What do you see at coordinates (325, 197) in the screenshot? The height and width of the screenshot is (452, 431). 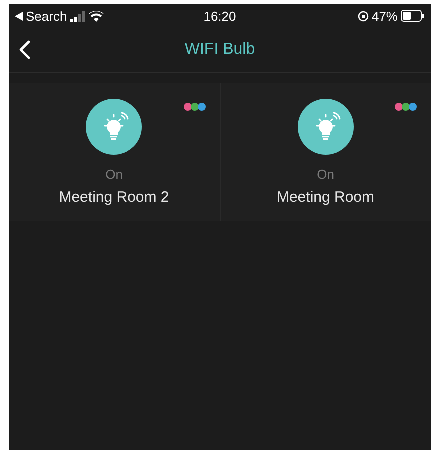 I see `device-name: Meeting Room` at bounding box center [325, 197].